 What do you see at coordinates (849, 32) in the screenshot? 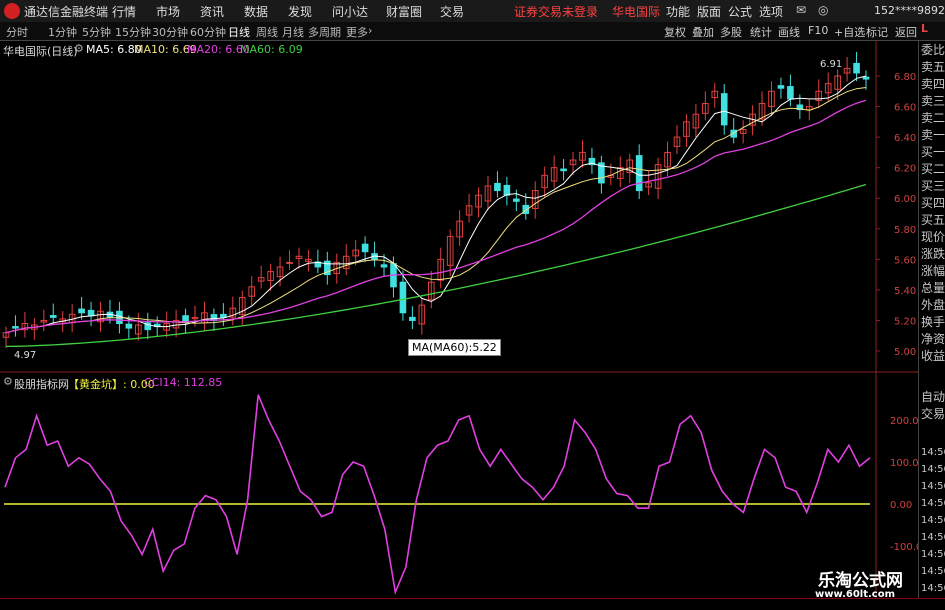
I see `btn-zixuan: +自选` at bounding box center [849, 32].